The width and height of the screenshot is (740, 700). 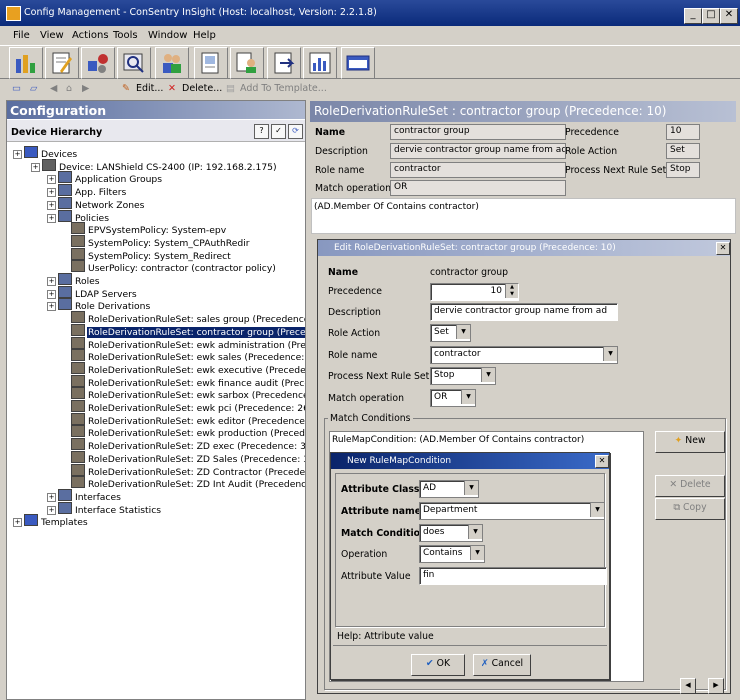 I want to click on menu-actions: Actions, so click(x=90, y=35).